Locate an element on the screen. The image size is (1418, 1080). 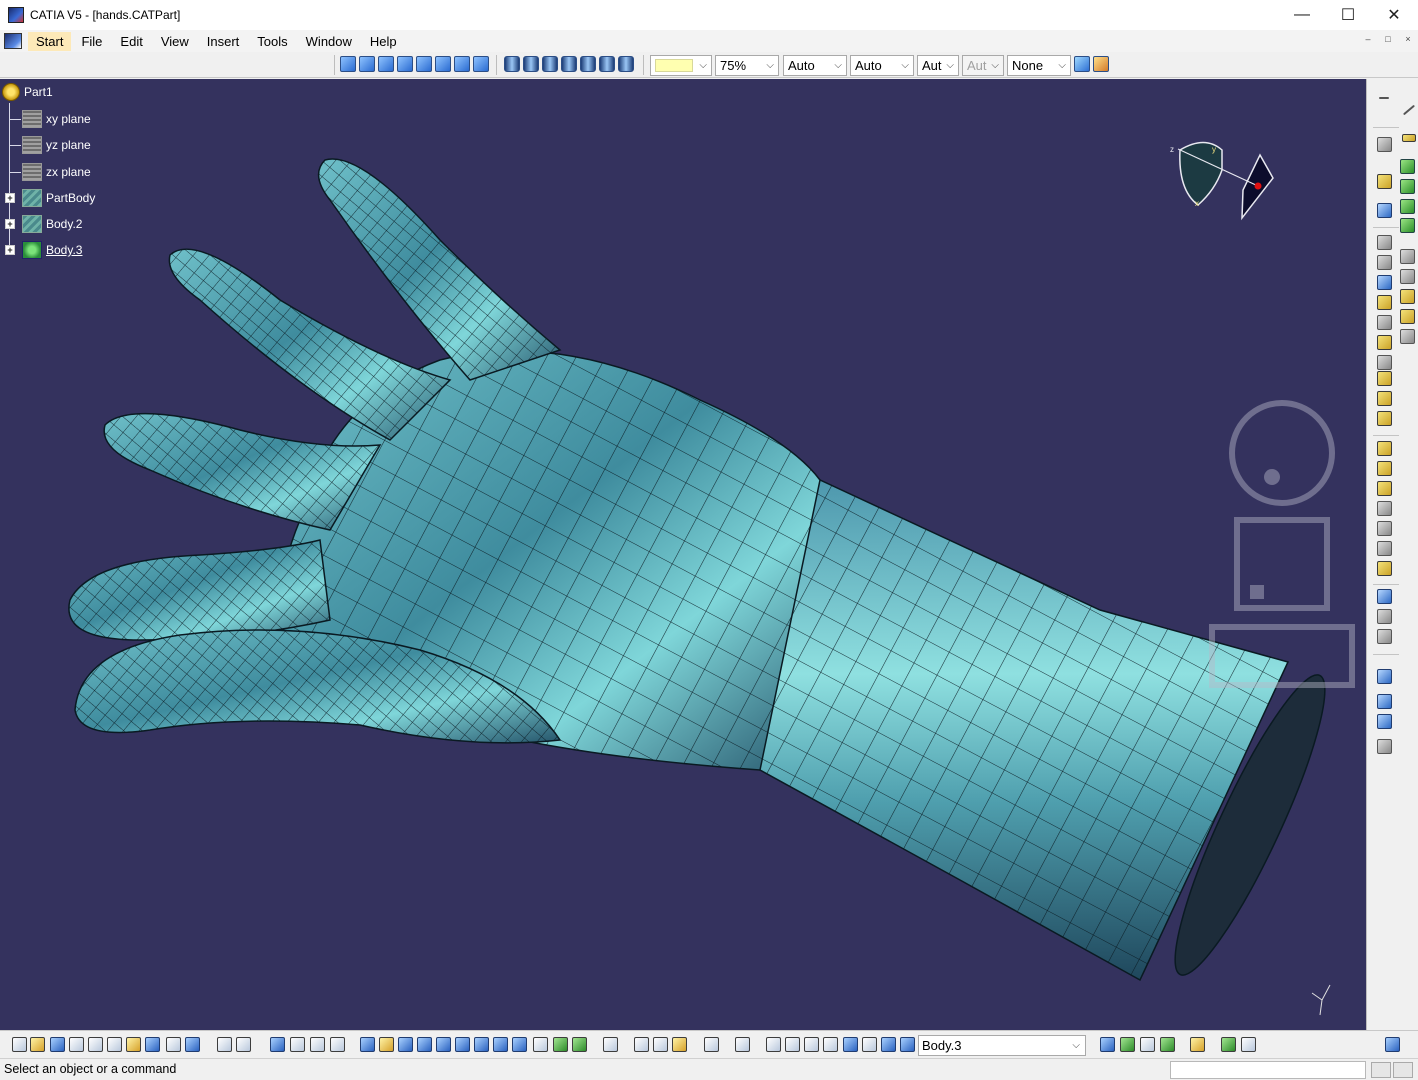
layer-combo: None ⌵ is located at coordinates (1039, 65).